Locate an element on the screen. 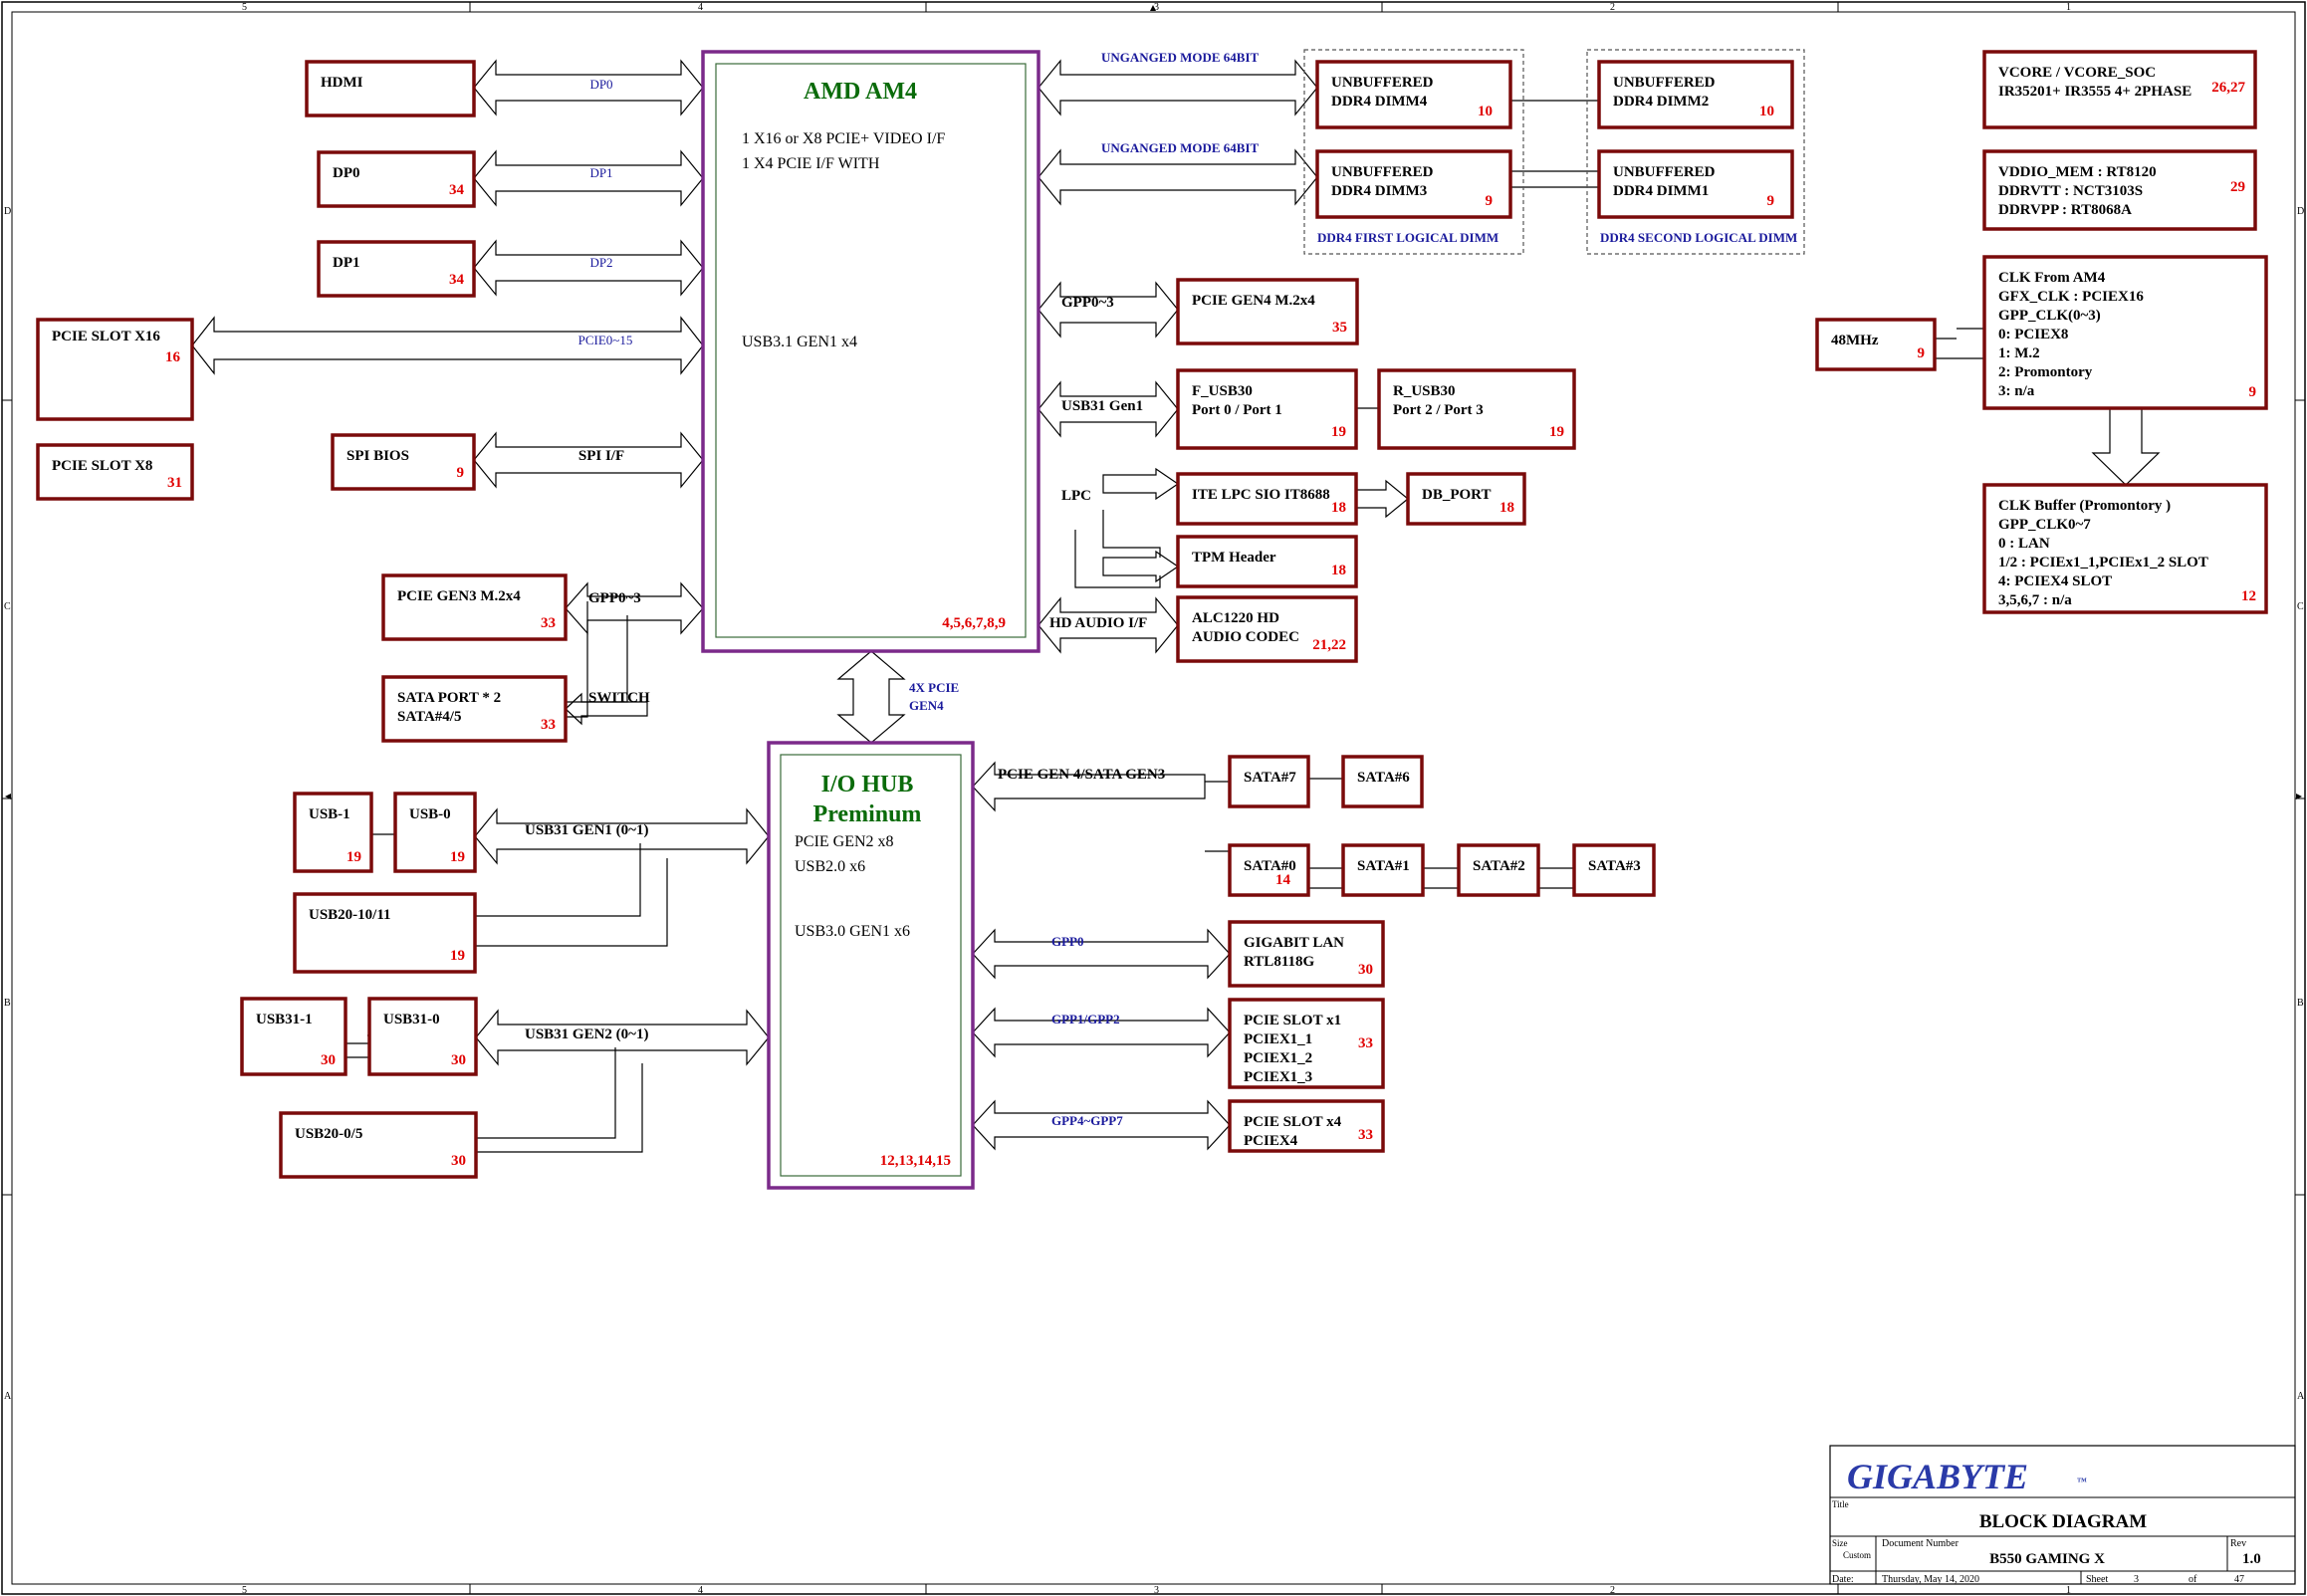 The height and width of the screenshot is (1596, 2307). box-lan-text: RTL8118G is located at coordinates (1279, 962).